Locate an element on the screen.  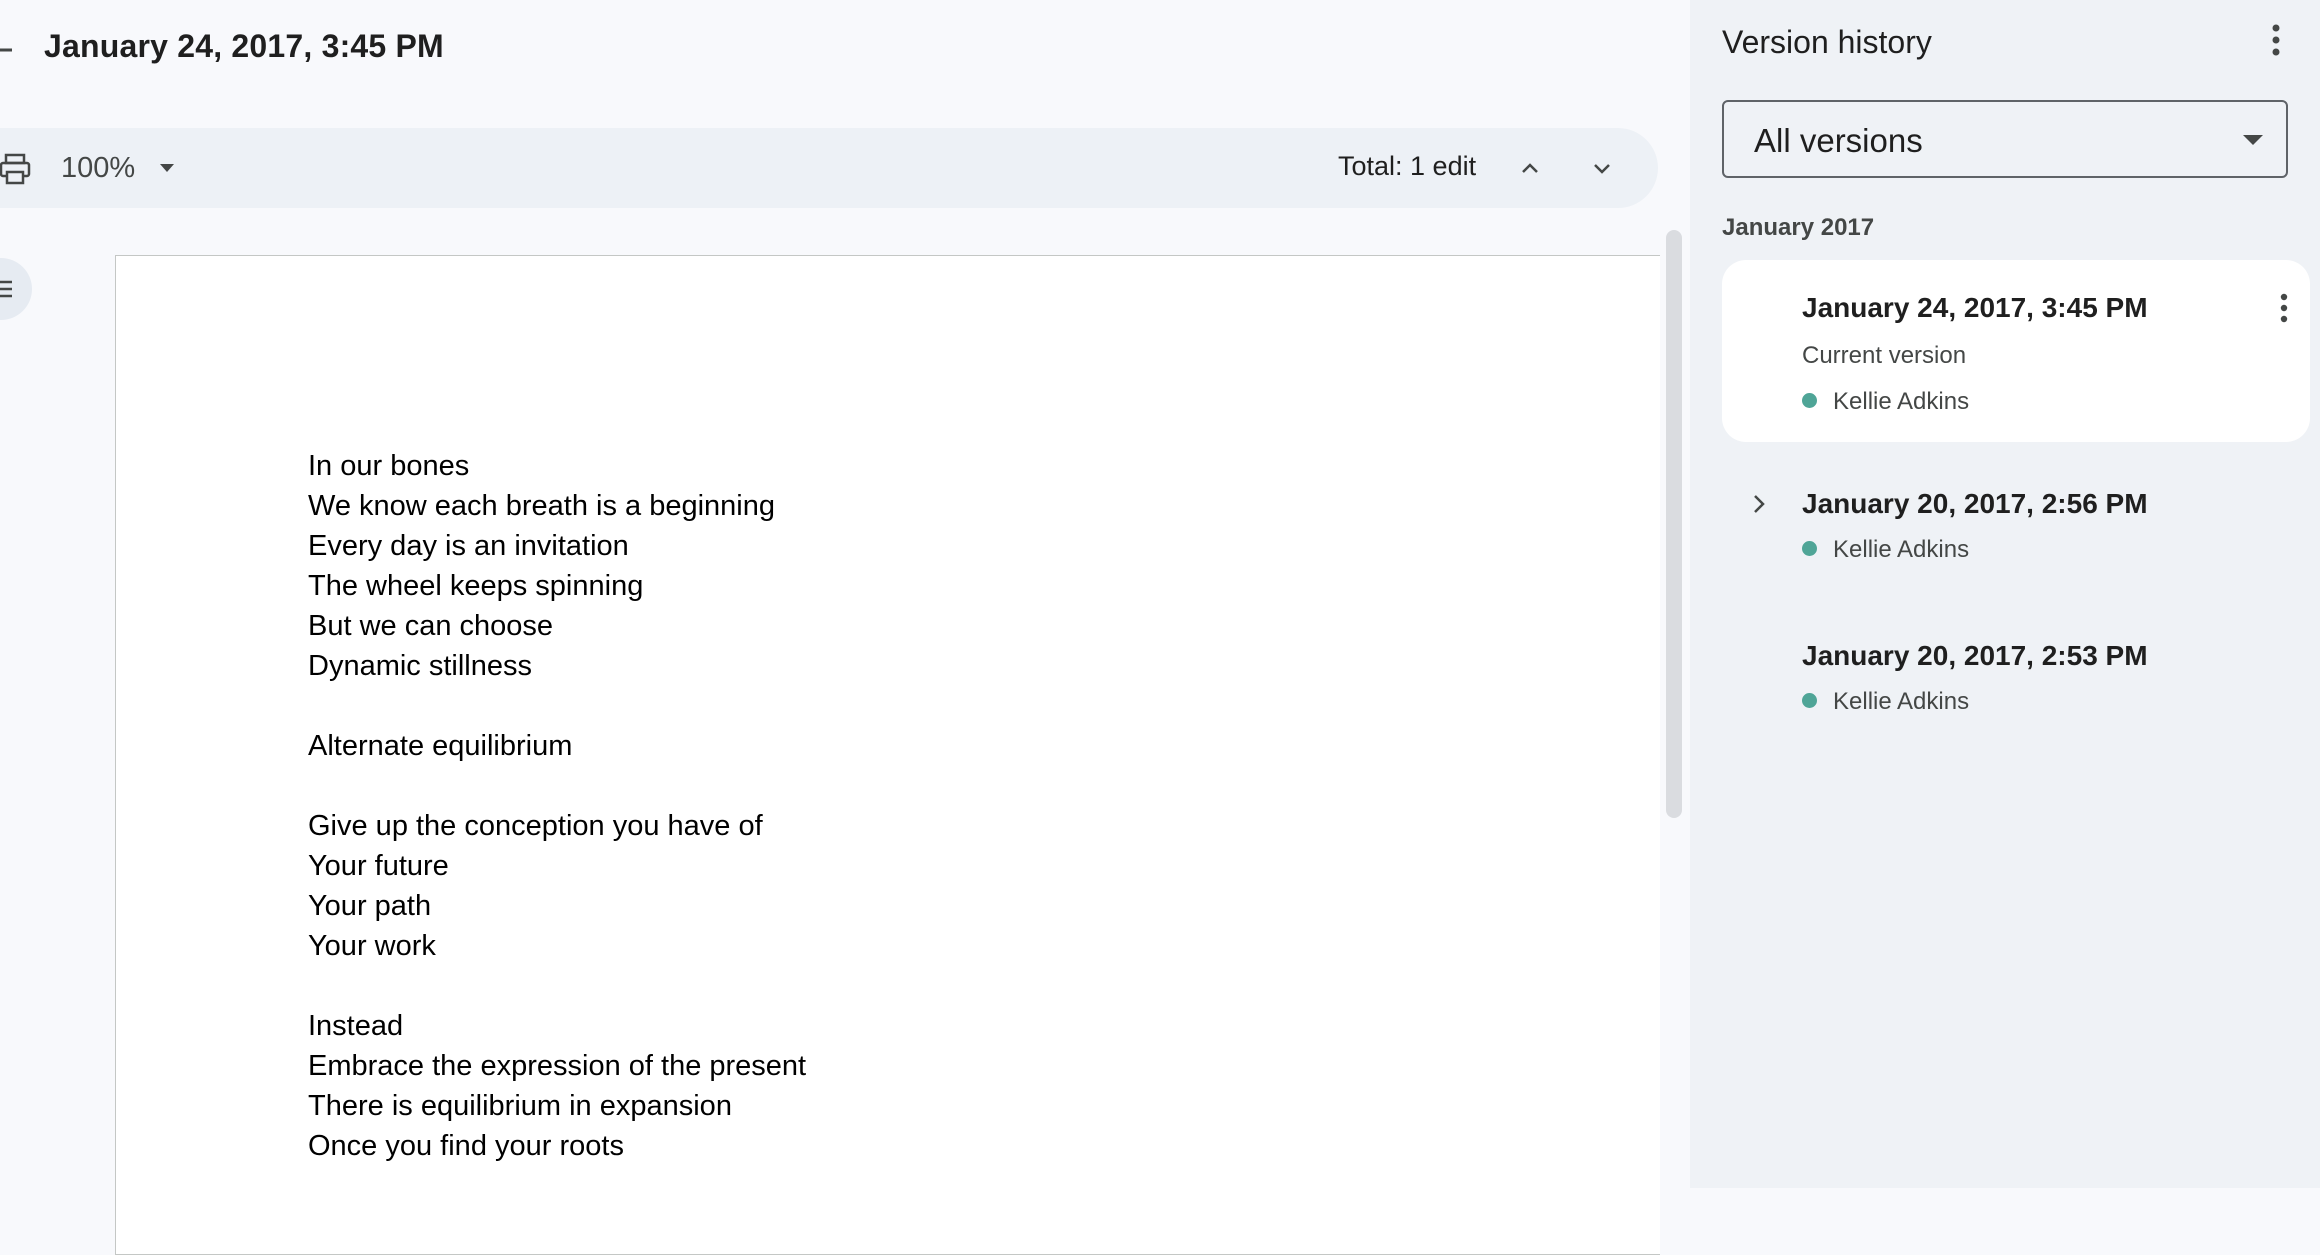
document-line: Every day is an invitation is located at coordinates (468, 546).